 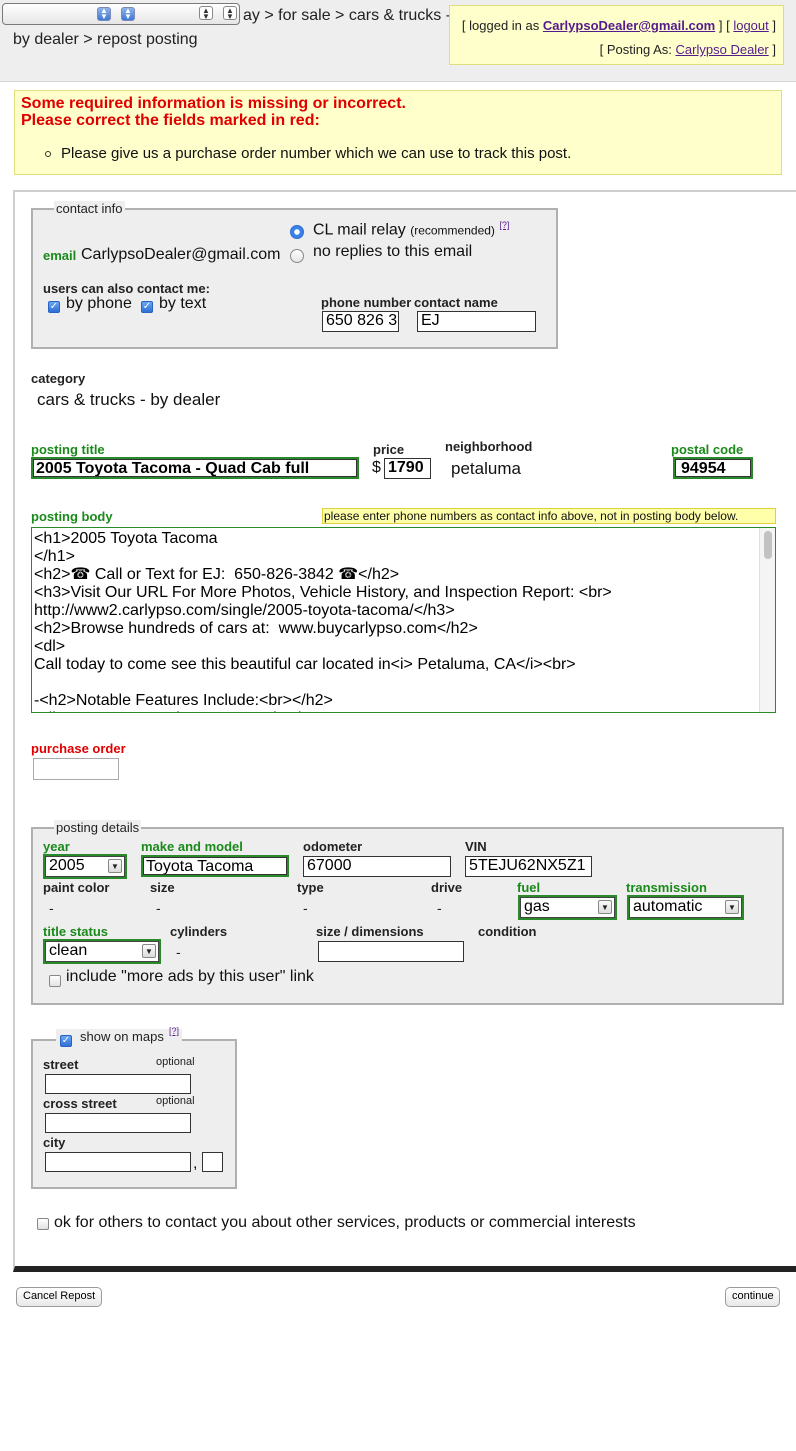 What do you see at coordinates (181, 254) in the screenshot?
I see `email-value: CarlypsoDealer@gmail.com` at bounding box center [181, 254].